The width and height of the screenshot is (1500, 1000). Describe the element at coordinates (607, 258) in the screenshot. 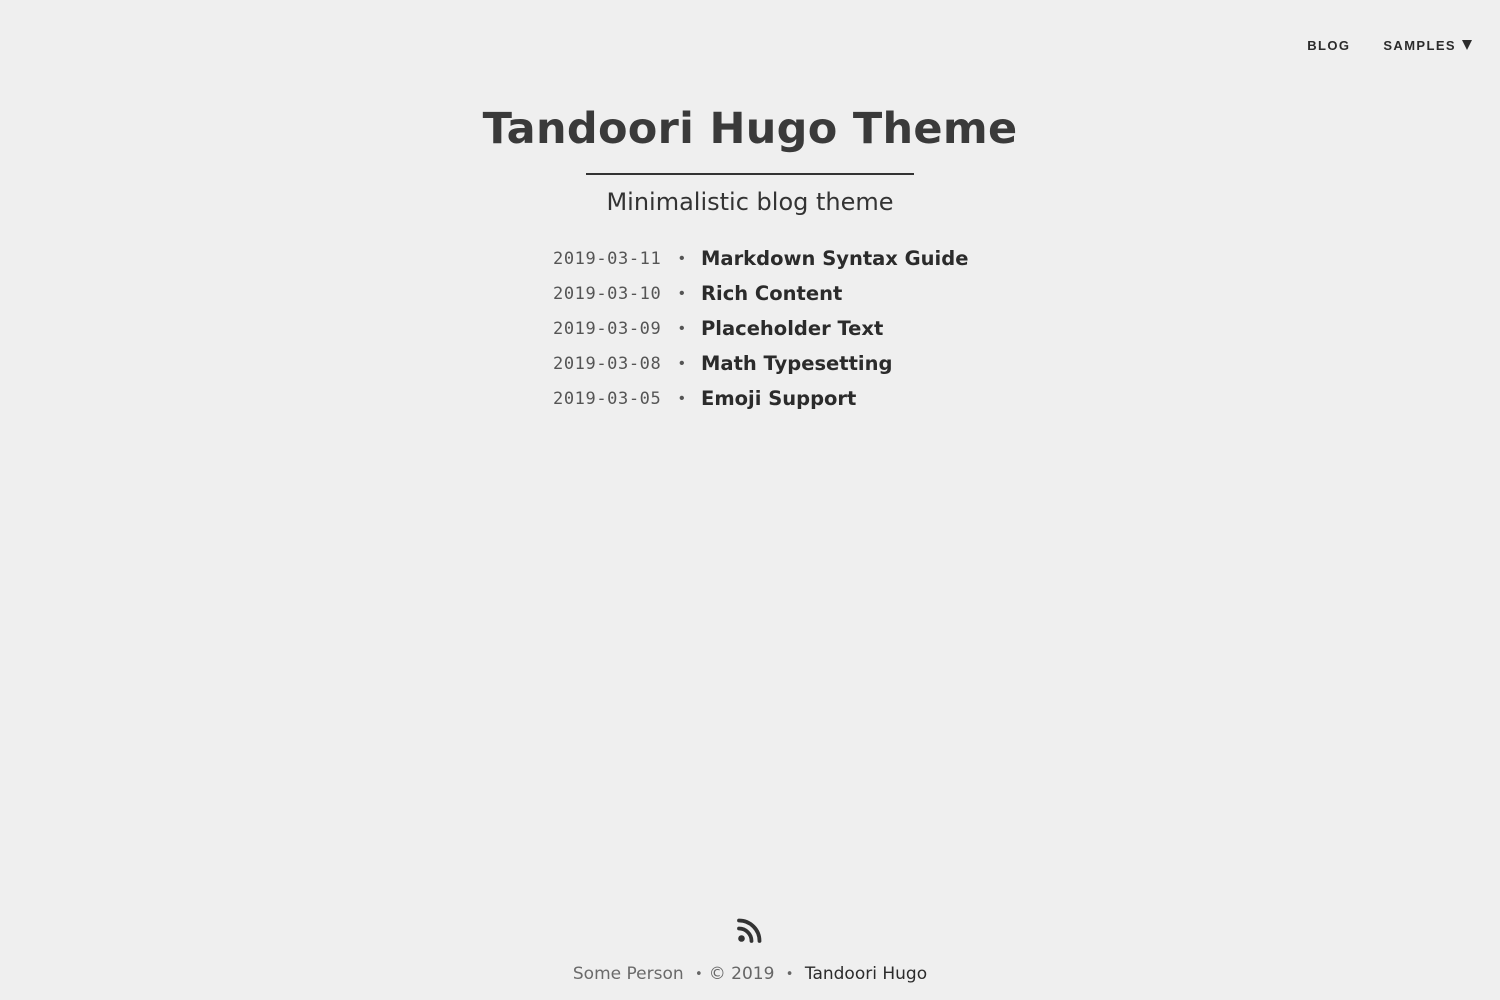

I see `post-date: 2019-03-11` at that location.